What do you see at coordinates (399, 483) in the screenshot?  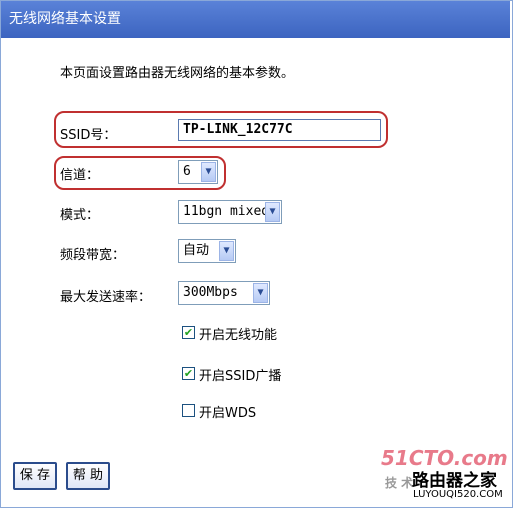 I see `watermark-sub: 技 术` at bounding box center [399, 483].